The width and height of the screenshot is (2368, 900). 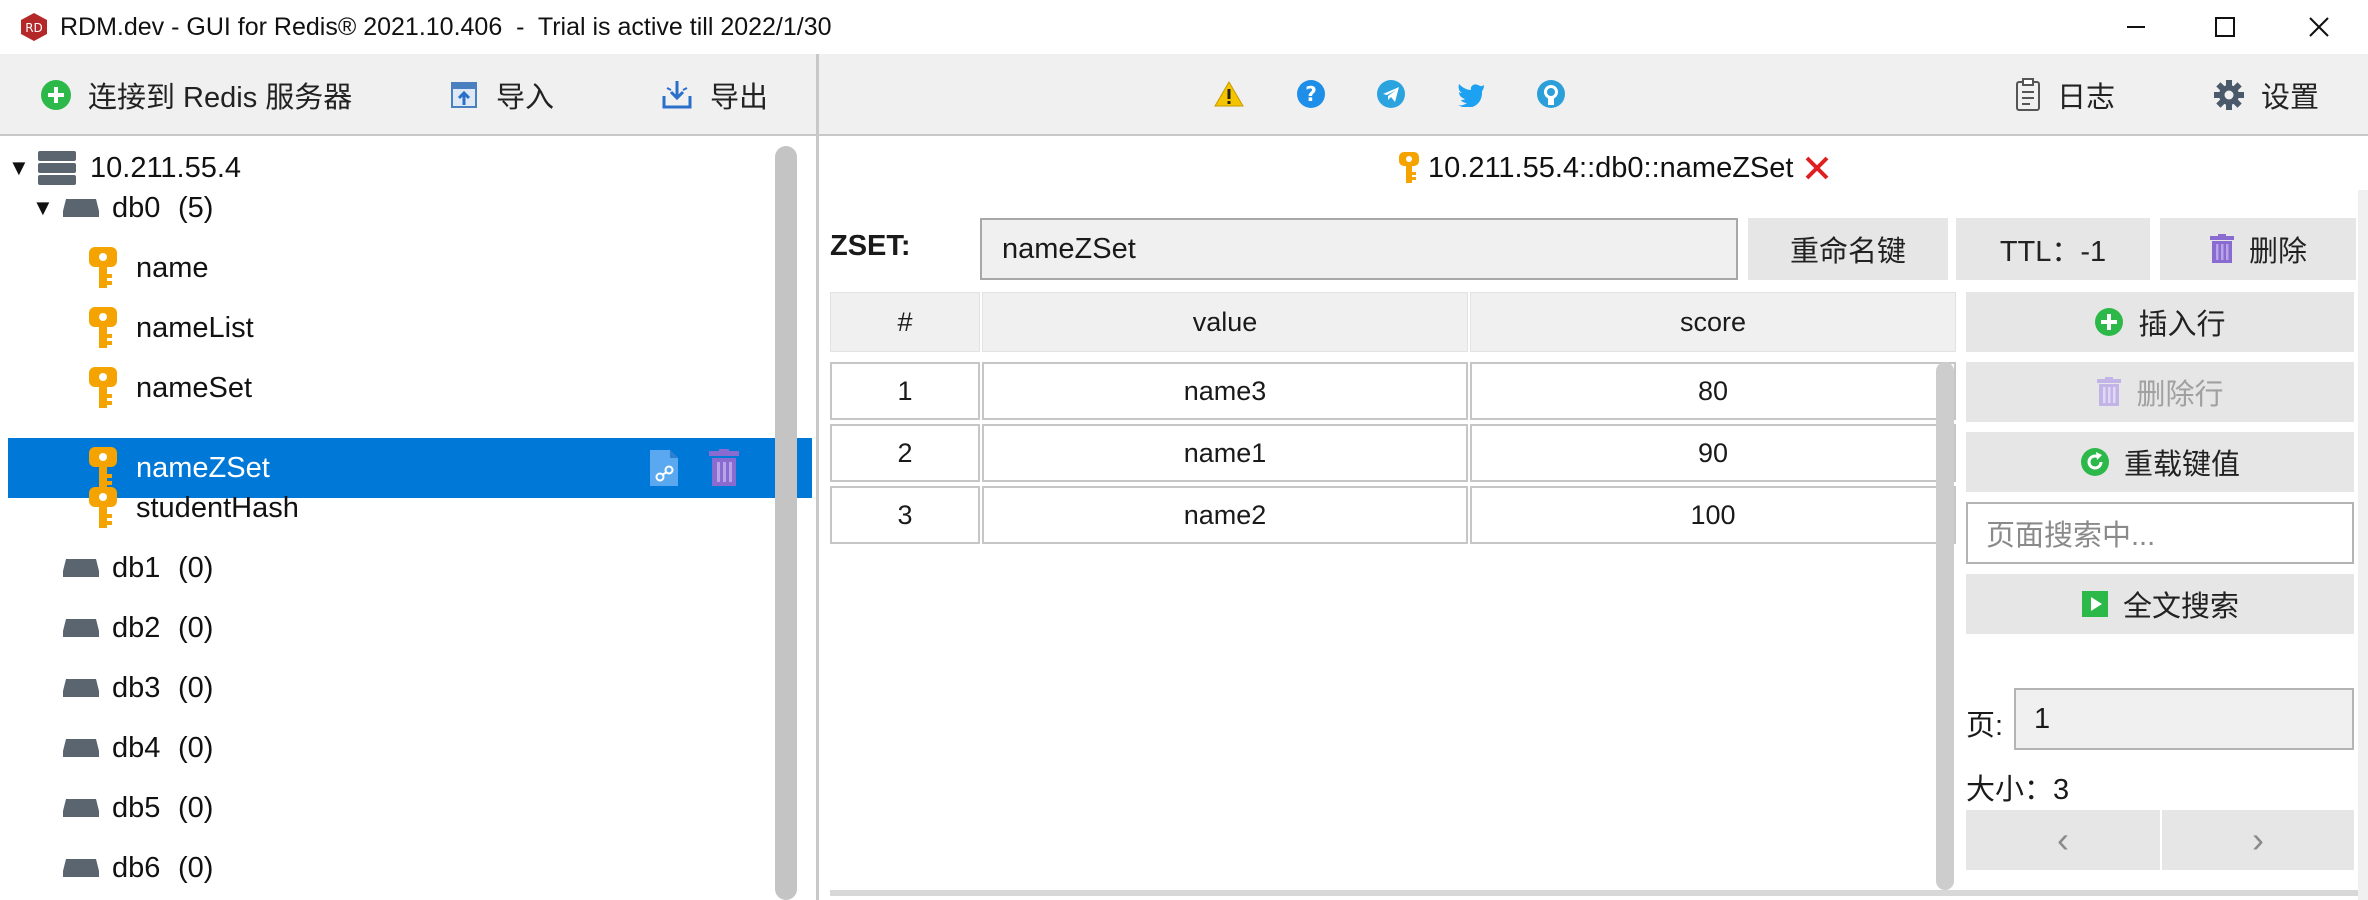 I want to click on reload-button: 重载键值, so click(x=2160, y=462).